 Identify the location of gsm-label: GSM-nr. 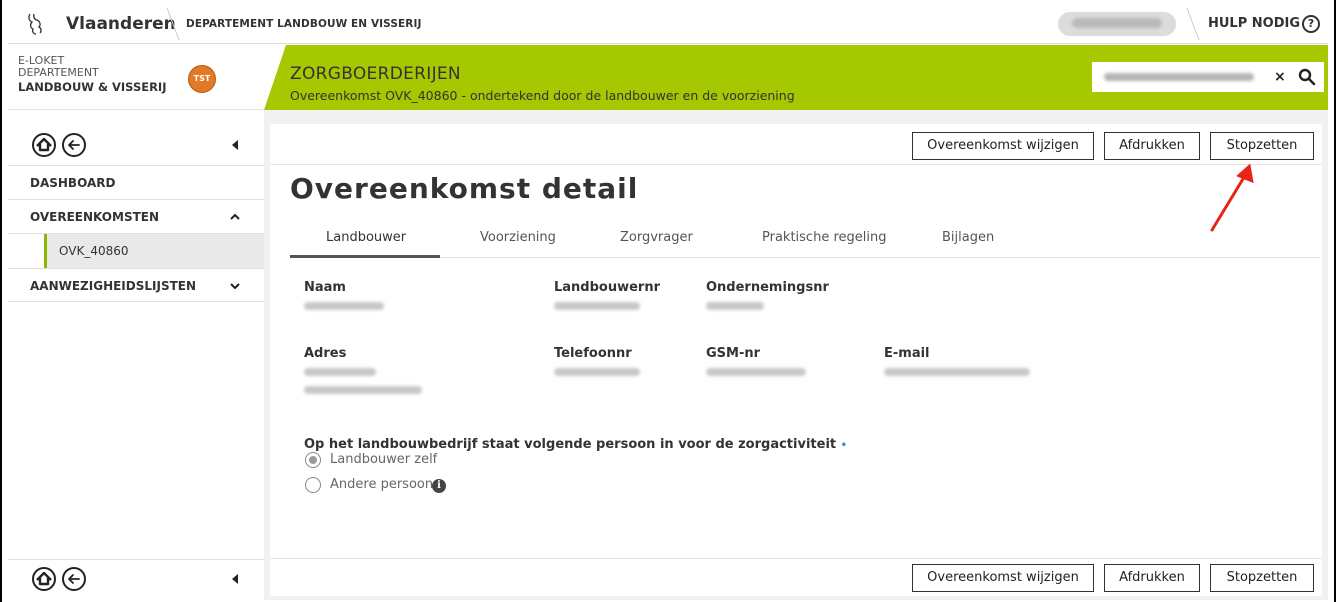
(733, 353).